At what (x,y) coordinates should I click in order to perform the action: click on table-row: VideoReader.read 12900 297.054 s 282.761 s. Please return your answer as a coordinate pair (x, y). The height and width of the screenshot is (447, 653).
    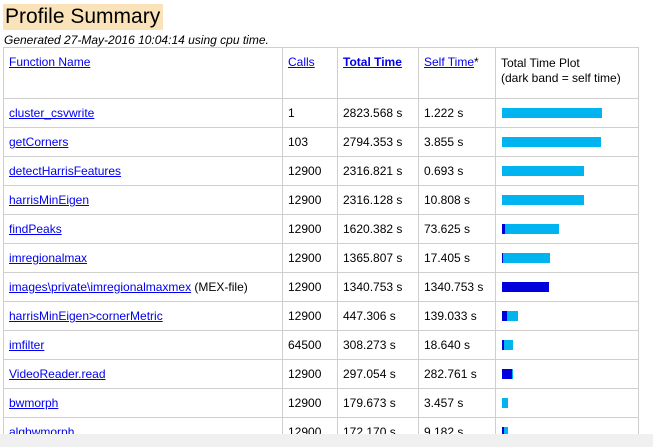
    Looking at the image, I should click on (321, 374).